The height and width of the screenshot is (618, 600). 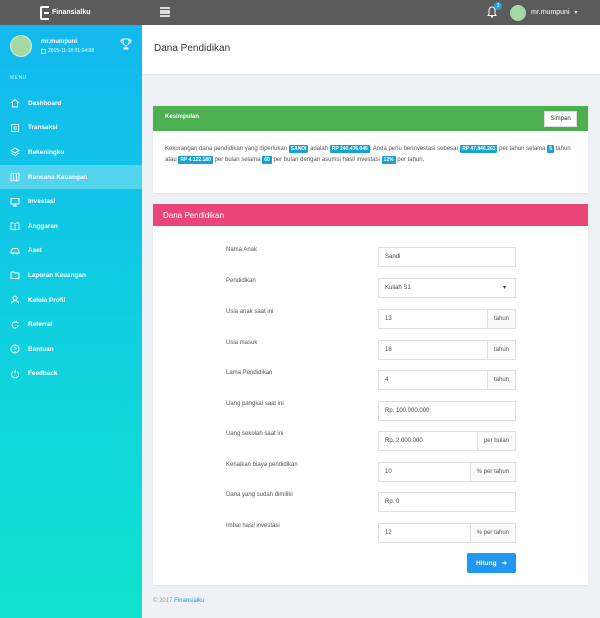 What do you see at coordinates (15, 103) in the screenshot?
I see `home-icon` at bounding box center [15, 103].